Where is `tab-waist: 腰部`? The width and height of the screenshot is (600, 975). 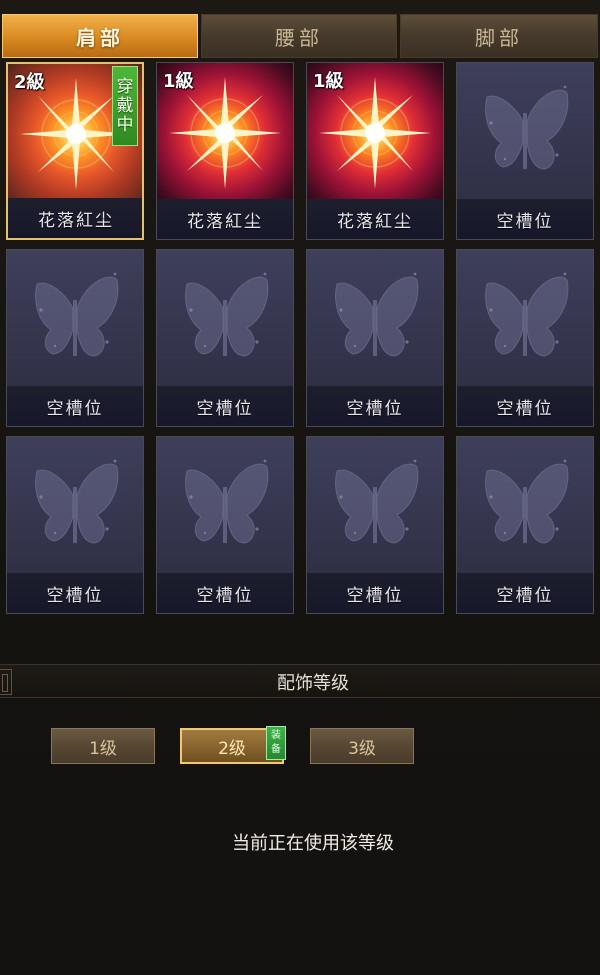
tab-waist: 腰部 is located at coordinates (299, 36).